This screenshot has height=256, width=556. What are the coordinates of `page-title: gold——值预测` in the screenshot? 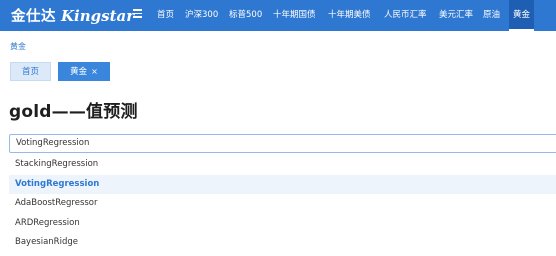 It's located at (73, 112).